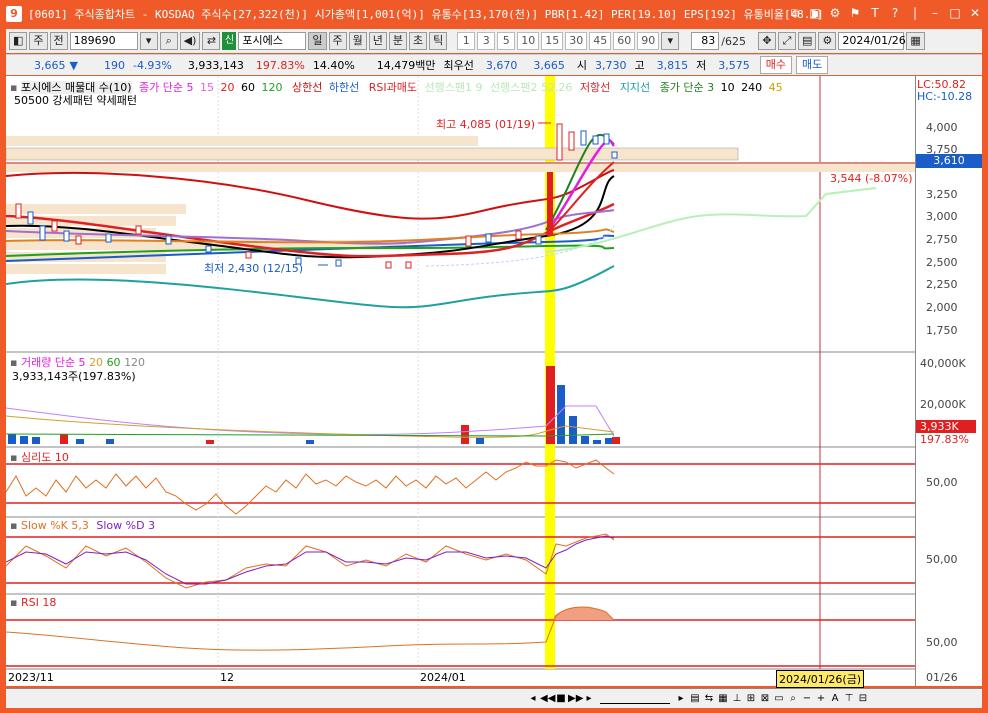 The image size is (988, 713). Describe the element at coordinates (942, 330) in the screenshot. I see `axis-label: 1,750` at that location.